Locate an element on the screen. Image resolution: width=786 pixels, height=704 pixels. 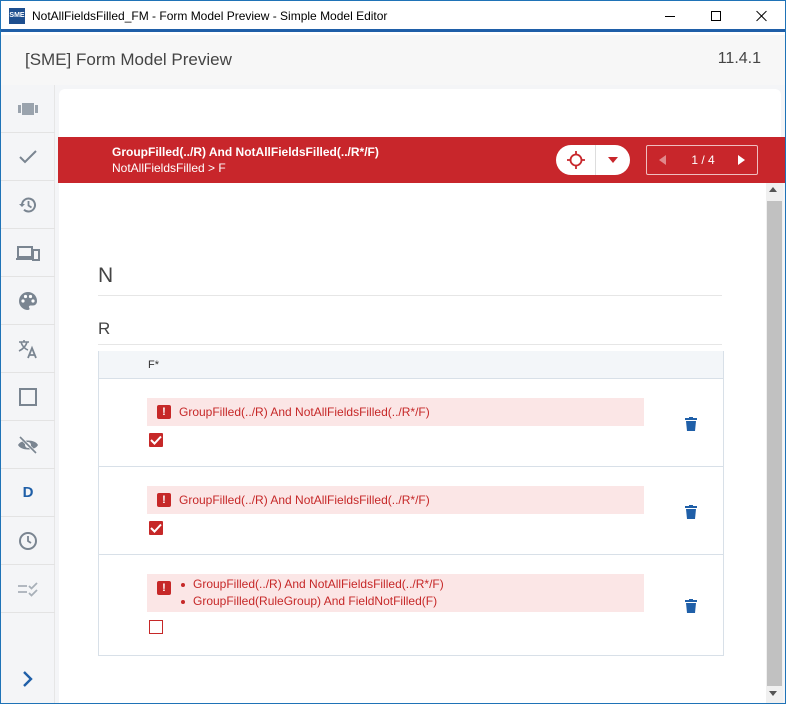
chevron-right-icon is located at coordinates (28, 679).